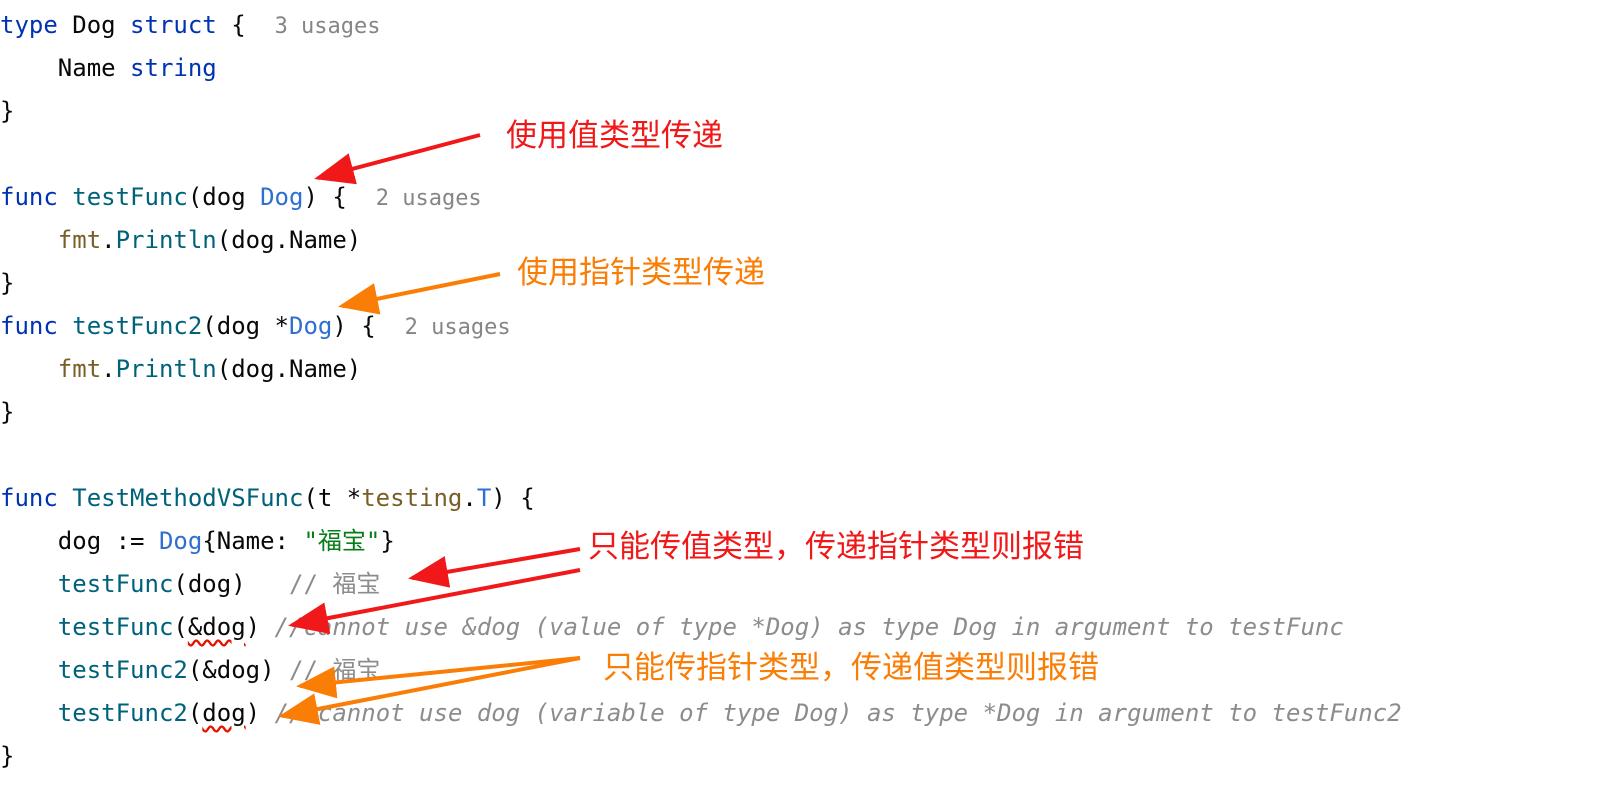  I want to click on keyword: struct, so click(173, 25).